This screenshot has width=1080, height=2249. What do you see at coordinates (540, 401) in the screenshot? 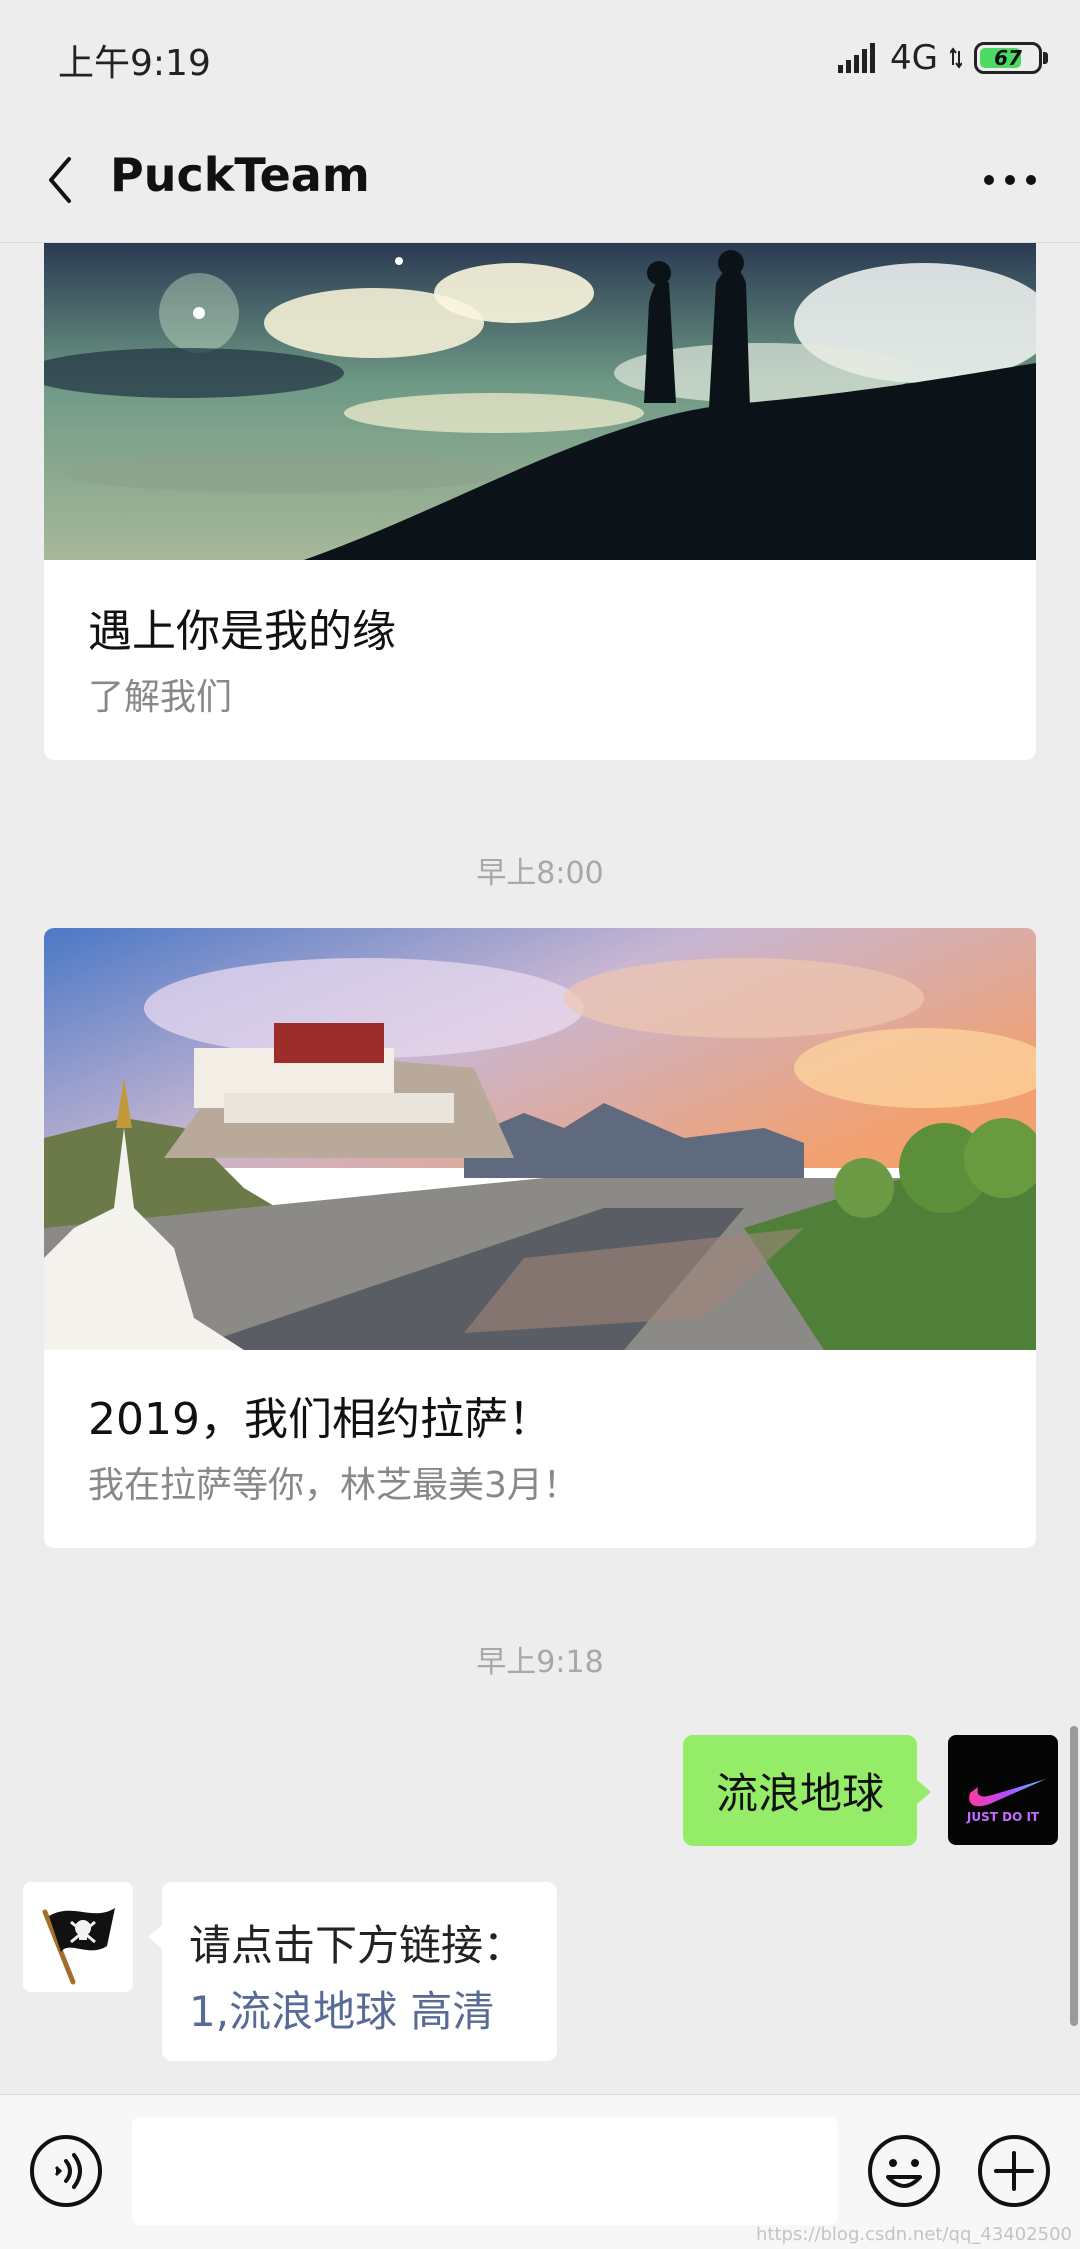
I see `card-image-silhouette` at bounding box center [540, 401].